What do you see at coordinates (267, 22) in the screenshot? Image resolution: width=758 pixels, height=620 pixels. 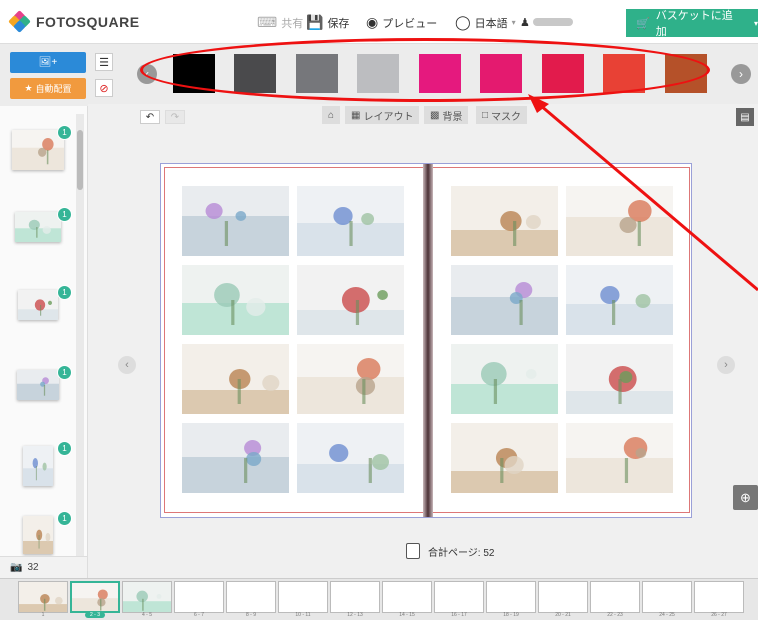 I see `share-icon: ⌨` at bounding box center [267, 22].